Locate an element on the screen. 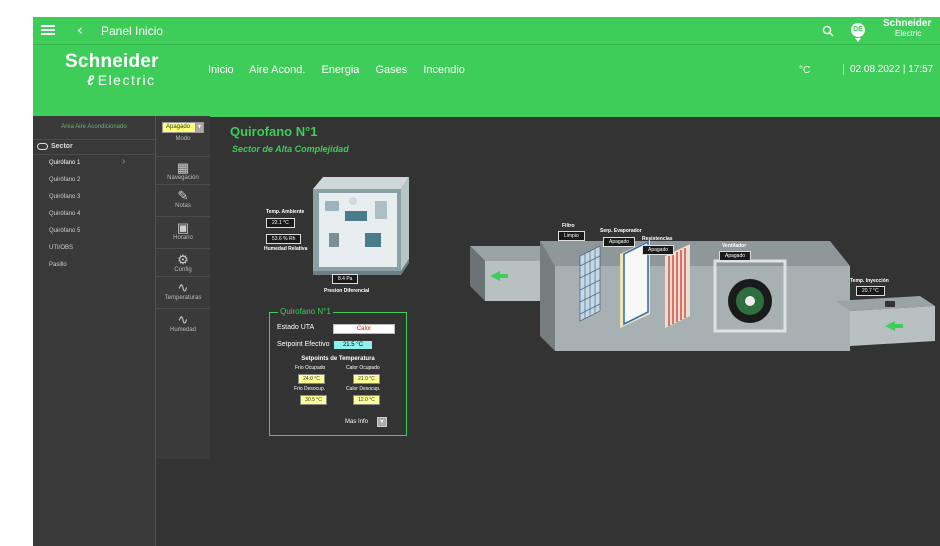  date-time: 02.08.2022 | 17:57 is located at coordinates (888, 69).